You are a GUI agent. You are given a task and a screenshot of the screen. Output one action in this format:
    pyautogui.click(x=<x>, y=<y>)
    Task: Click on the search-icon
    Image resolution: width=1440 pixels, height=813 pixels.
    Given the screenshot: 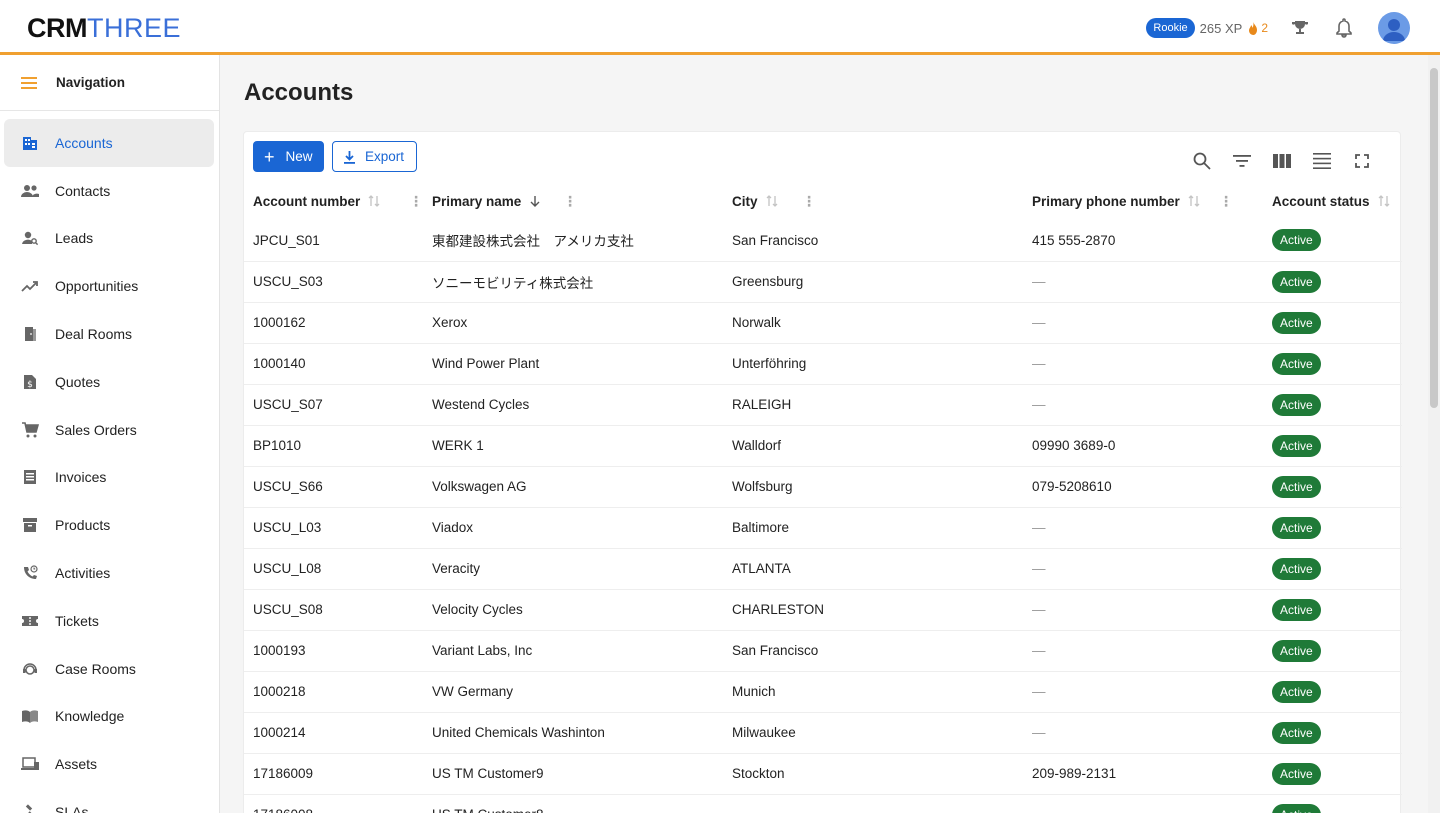 What is the action you would take?
    pyautogui.click(x=1202, y=161)
    